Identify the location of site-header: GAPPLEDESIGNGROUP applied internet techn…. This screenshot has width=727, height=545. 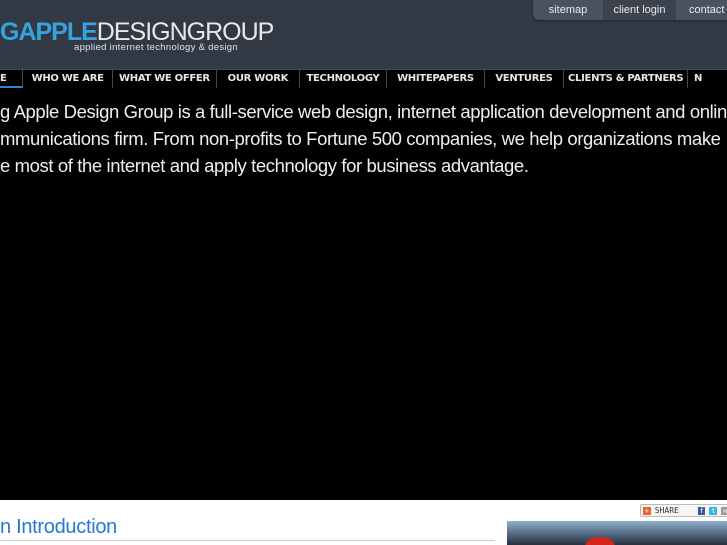
(363, 34).